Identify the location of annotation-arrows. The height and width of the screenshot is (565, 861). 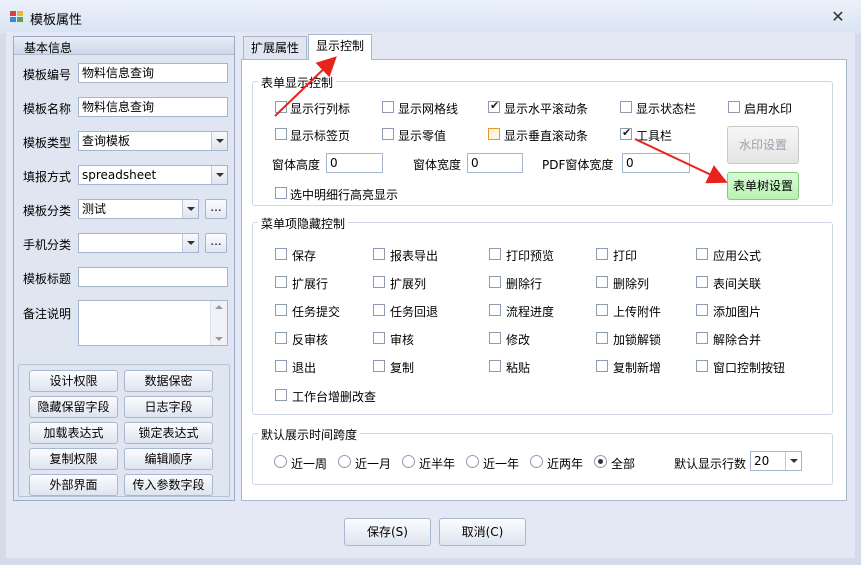
(501, 120).